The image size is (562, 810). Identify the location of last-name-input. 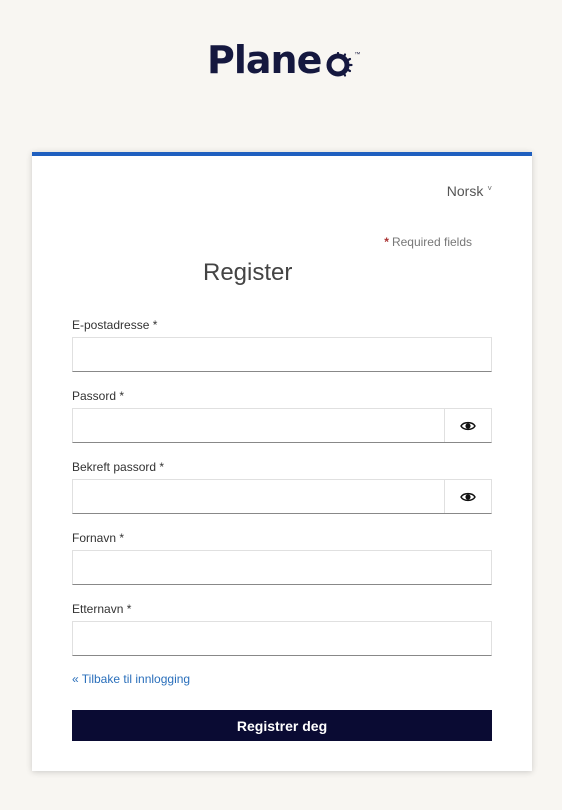
(282, 638).